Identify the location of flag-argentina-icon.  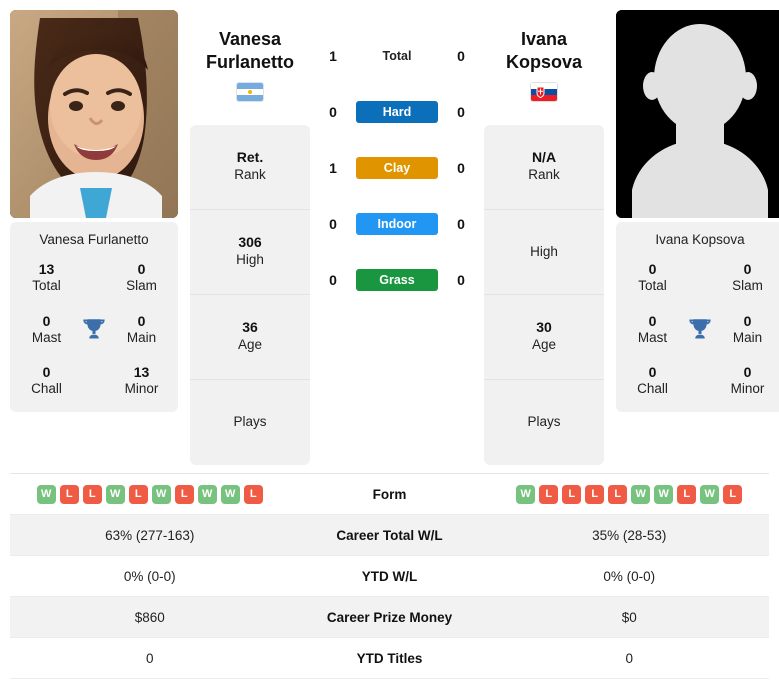
(250, 92).